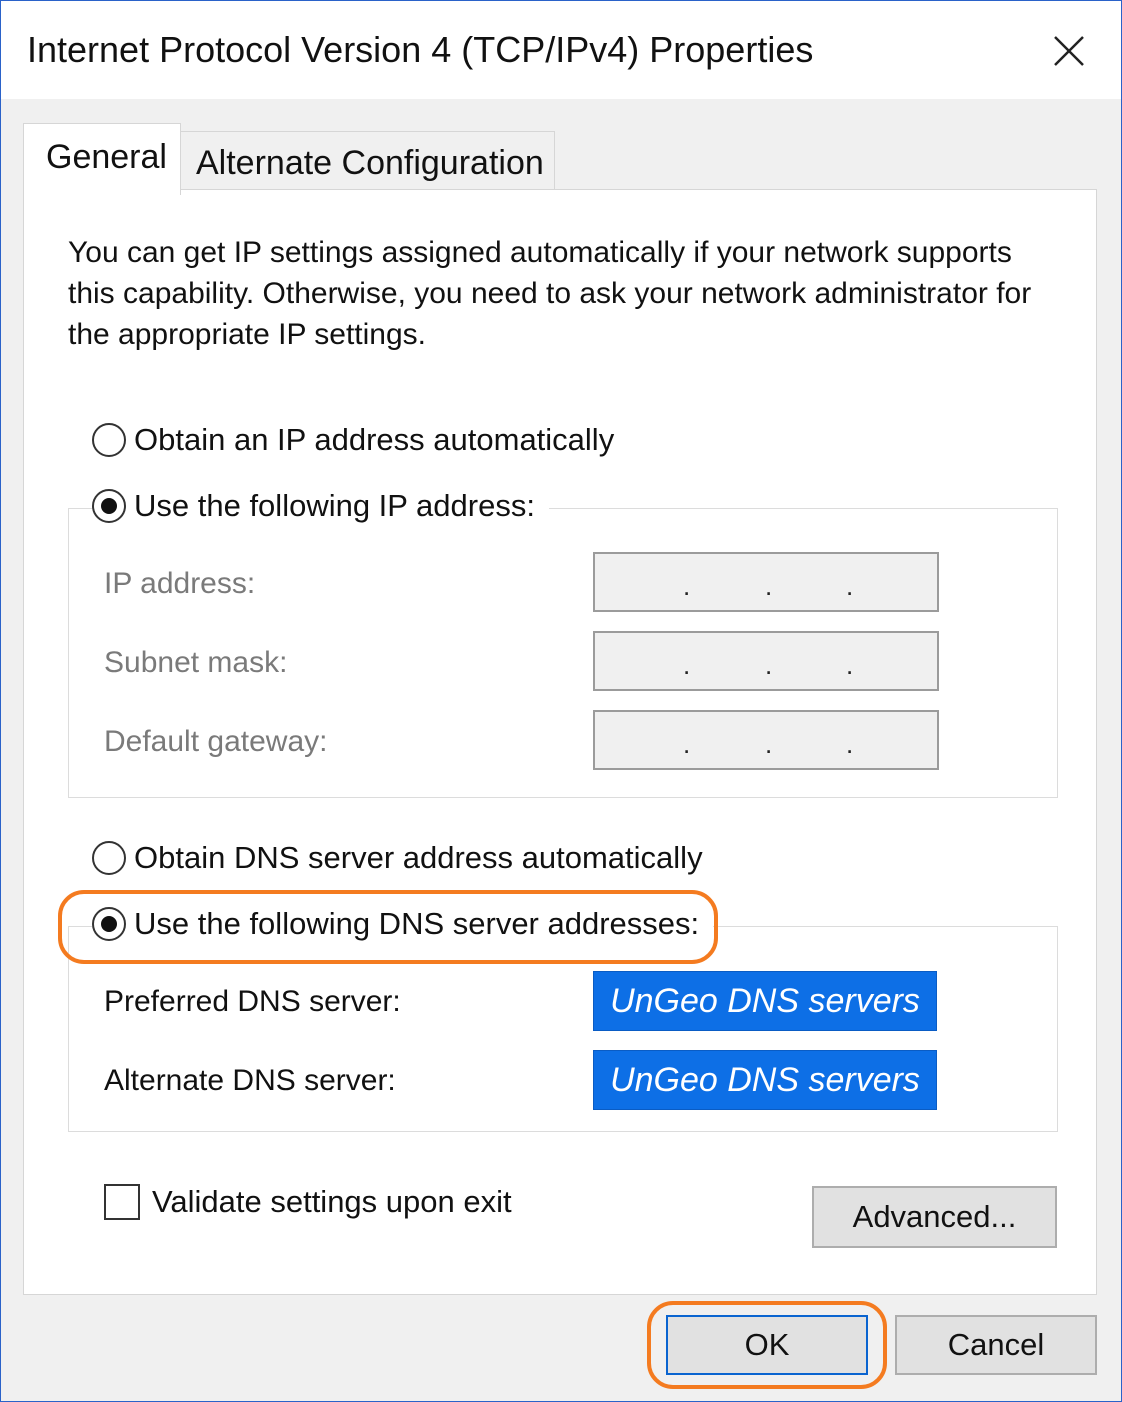  Describe the element at coordinates (250, 1080) in the screenshot. I see `alternate-dns-label: Alternate DNS server:` at that location.